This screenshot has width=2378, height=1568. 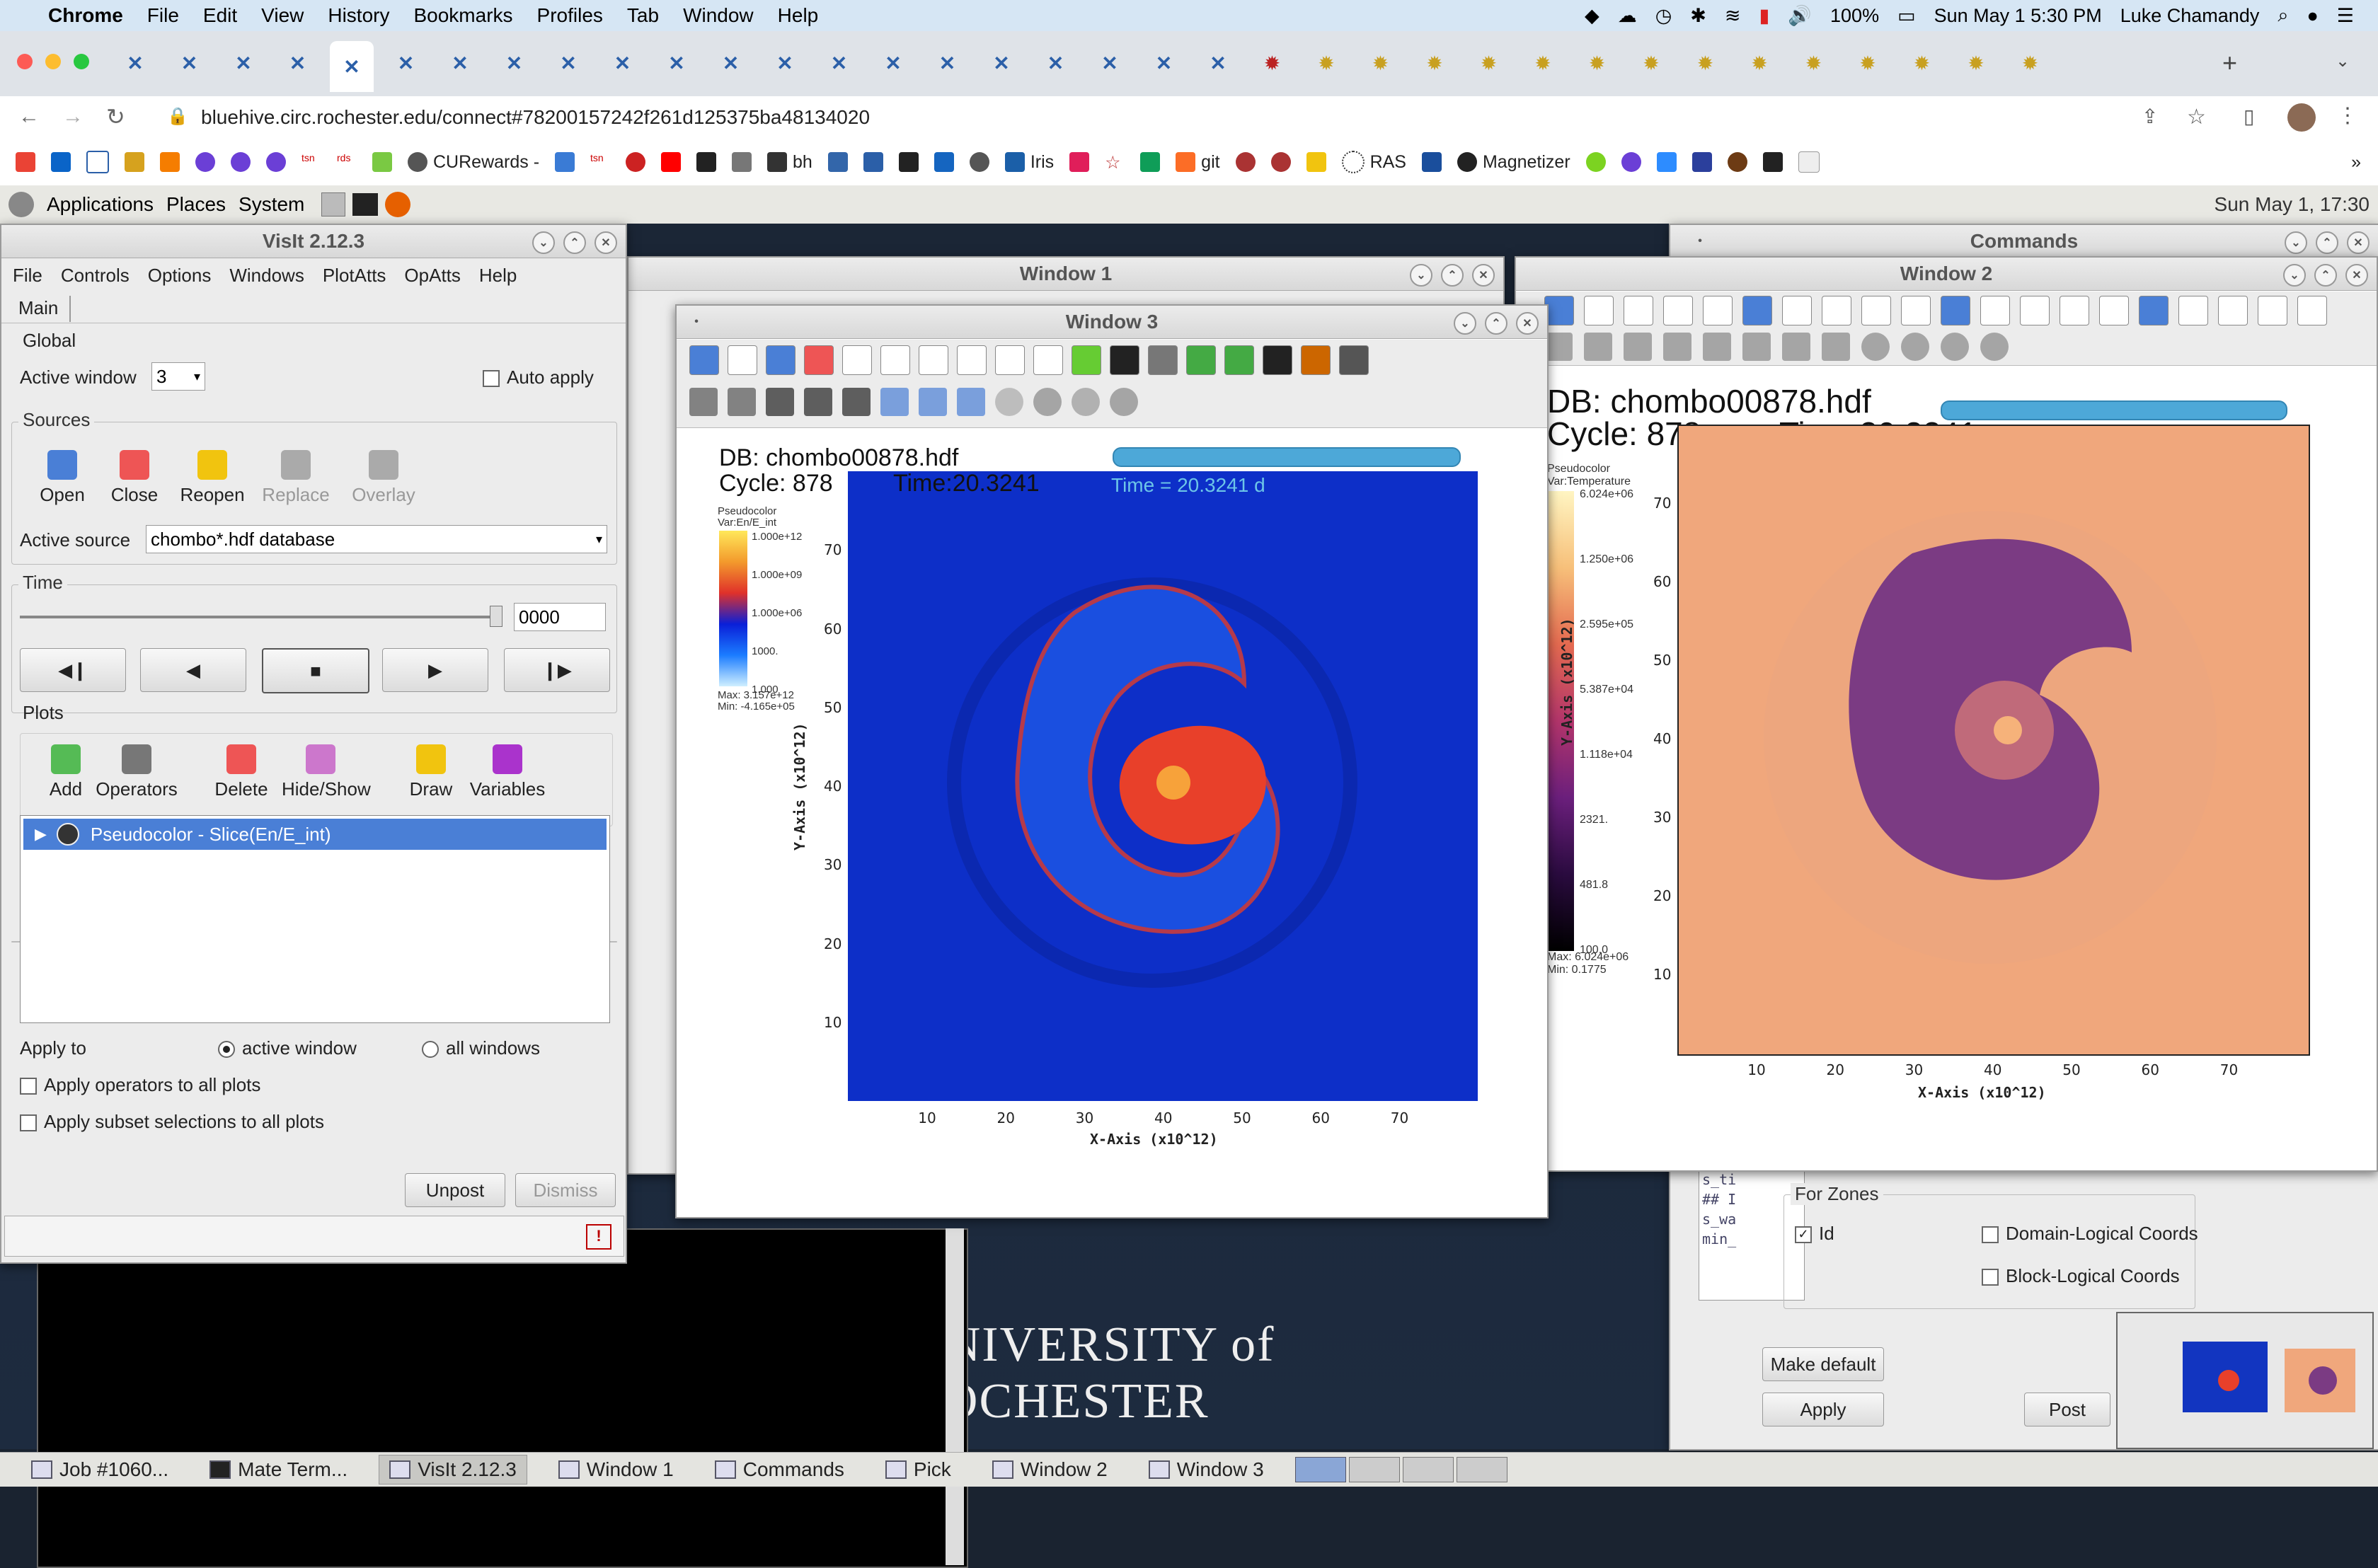 What do you see at coordinates (358, 15) in the screenshot?
I see `menu-history: History` at bounding box center [358, 15].